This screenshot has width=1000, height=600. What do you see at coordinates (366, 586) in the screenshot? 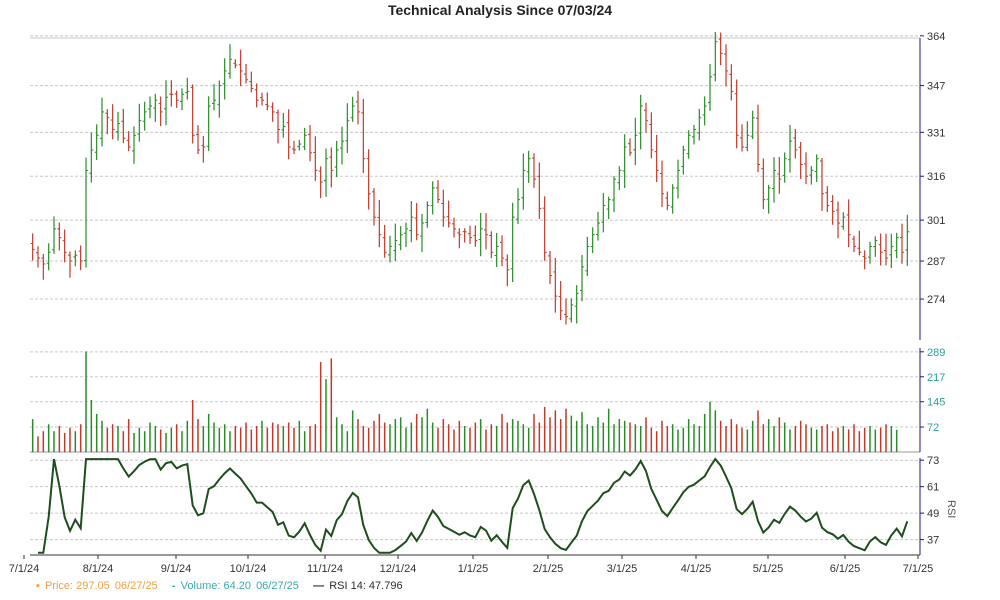
I see `rsi-legend: RSI 14: 47.796` at bounding box center [366, 586].